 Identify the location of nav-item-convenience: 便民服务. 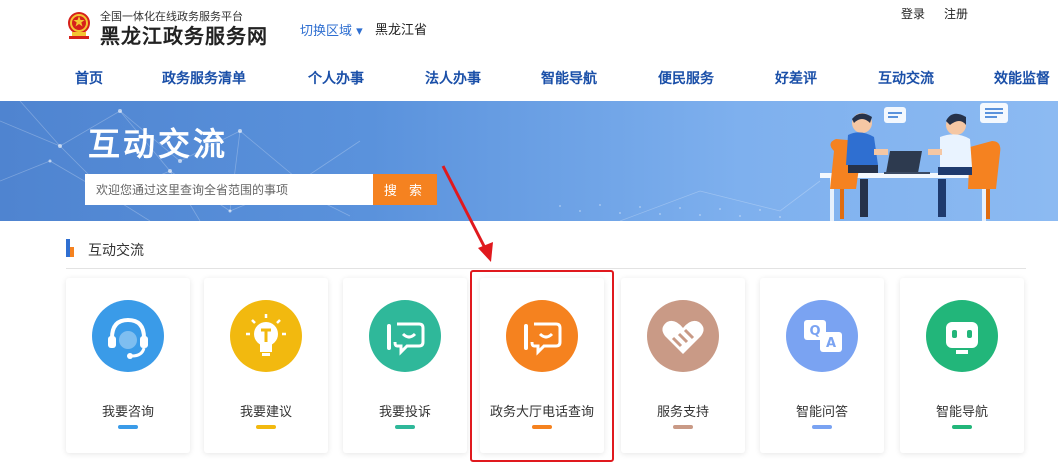
(686, 78).